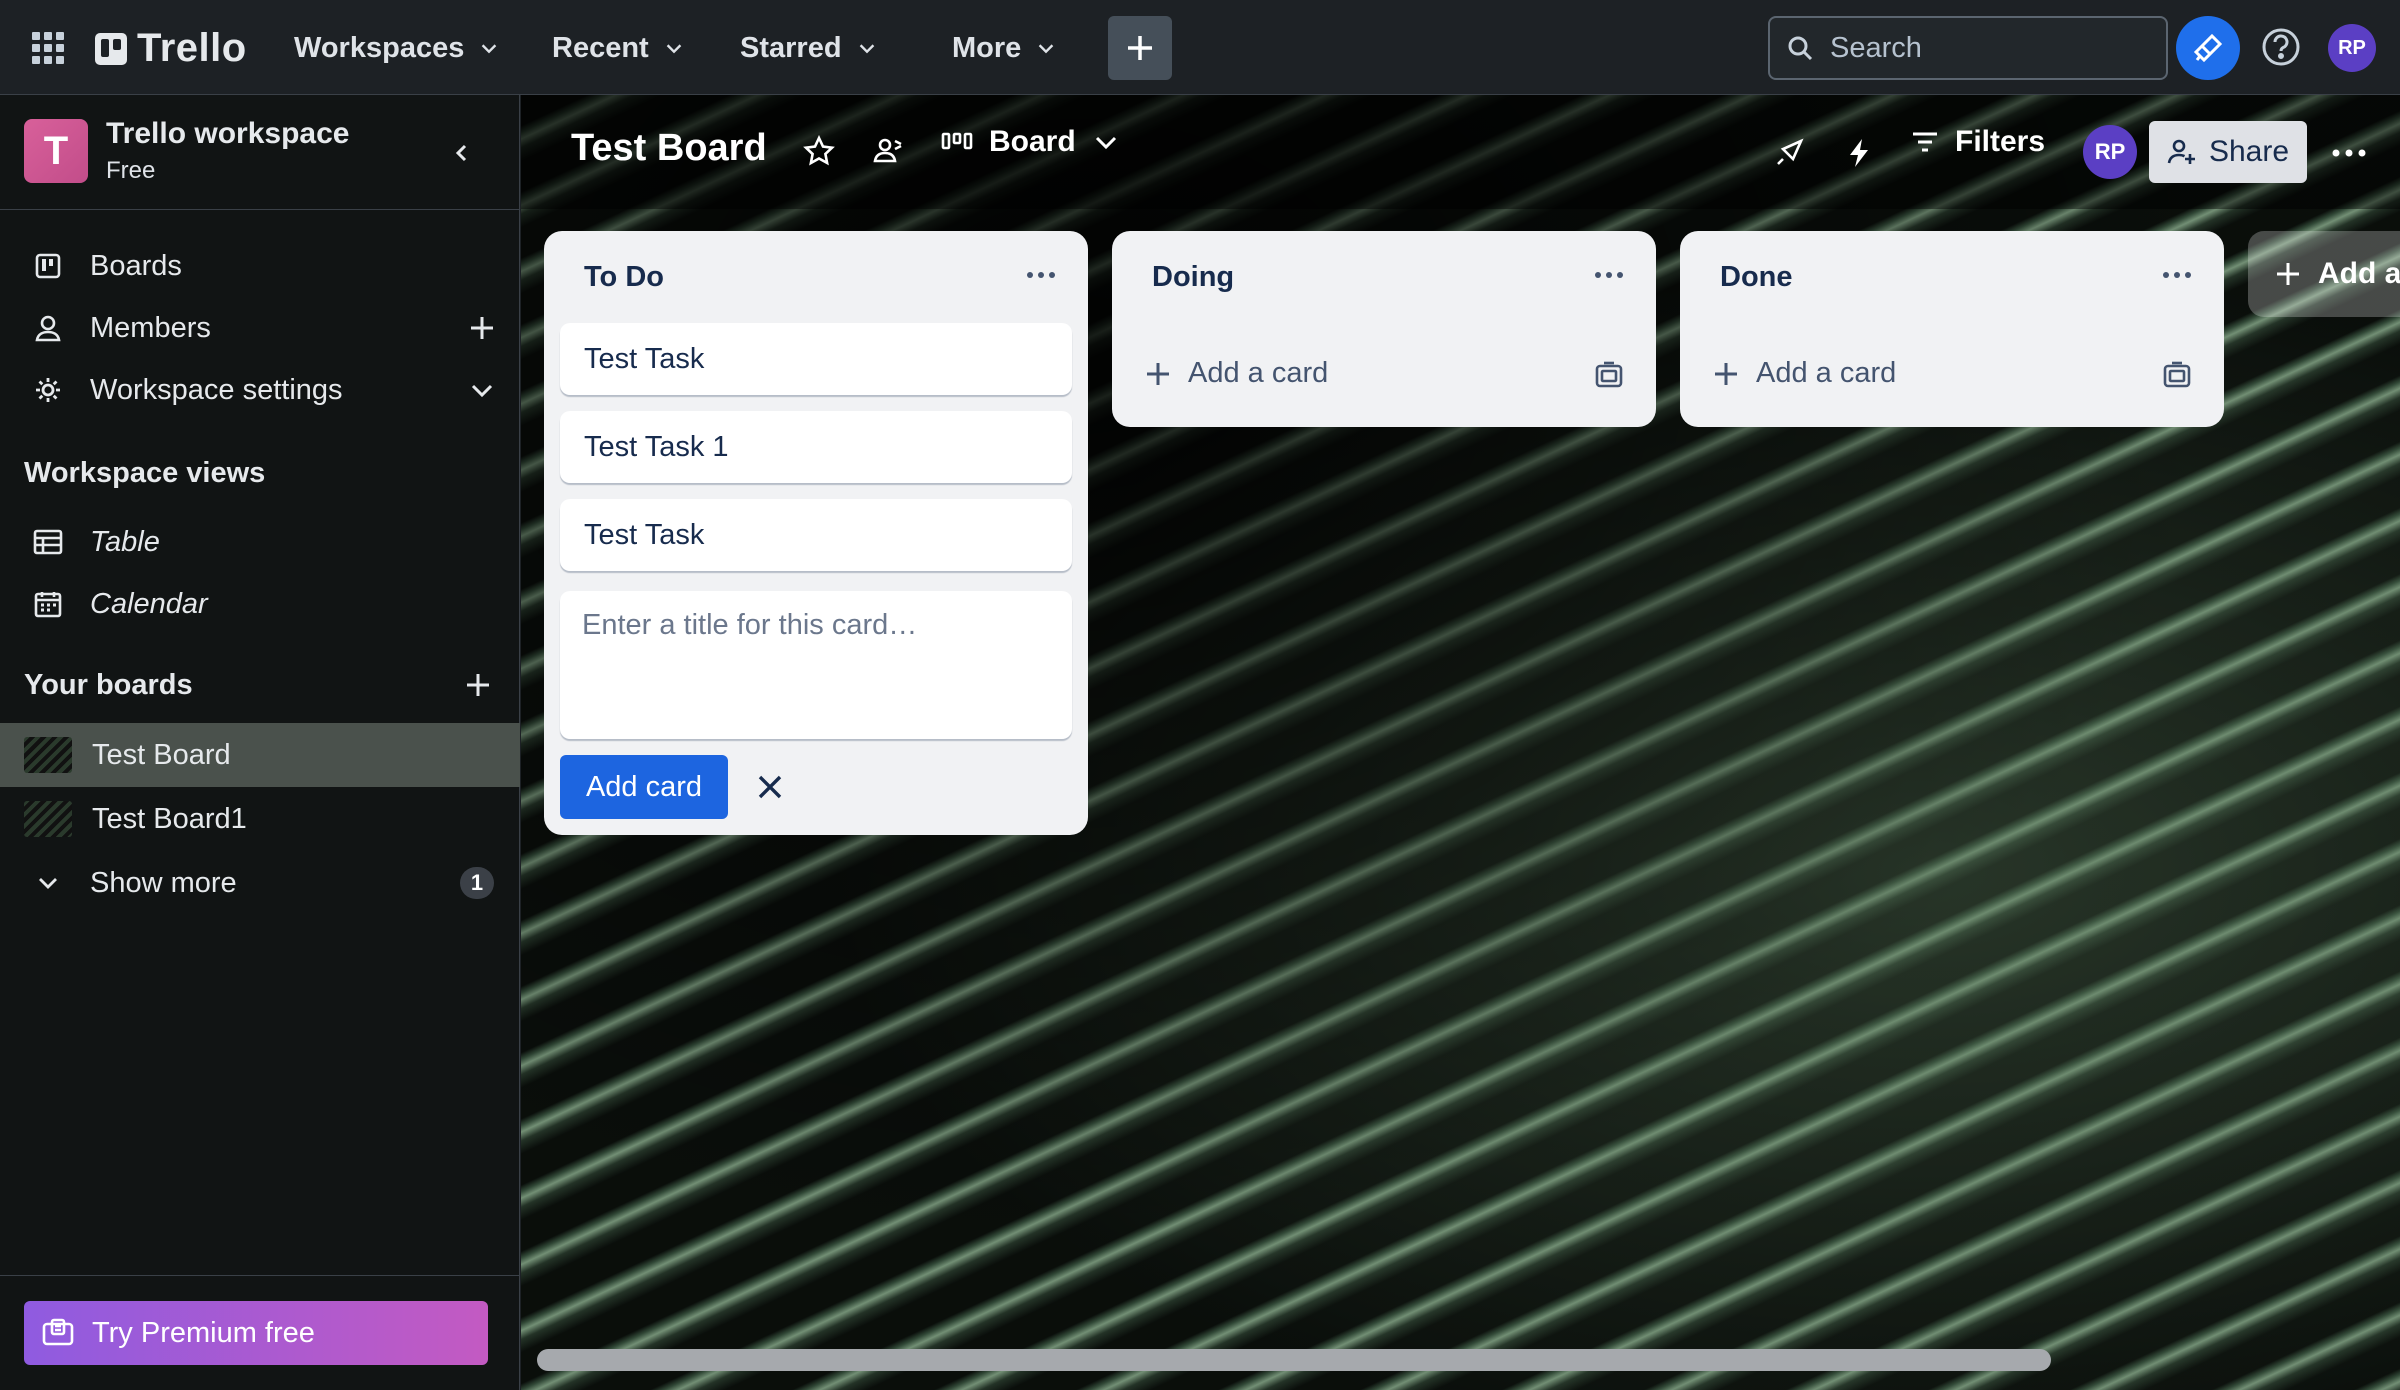  I want to click on add-list-label: Add another list, so click(2359, 273).